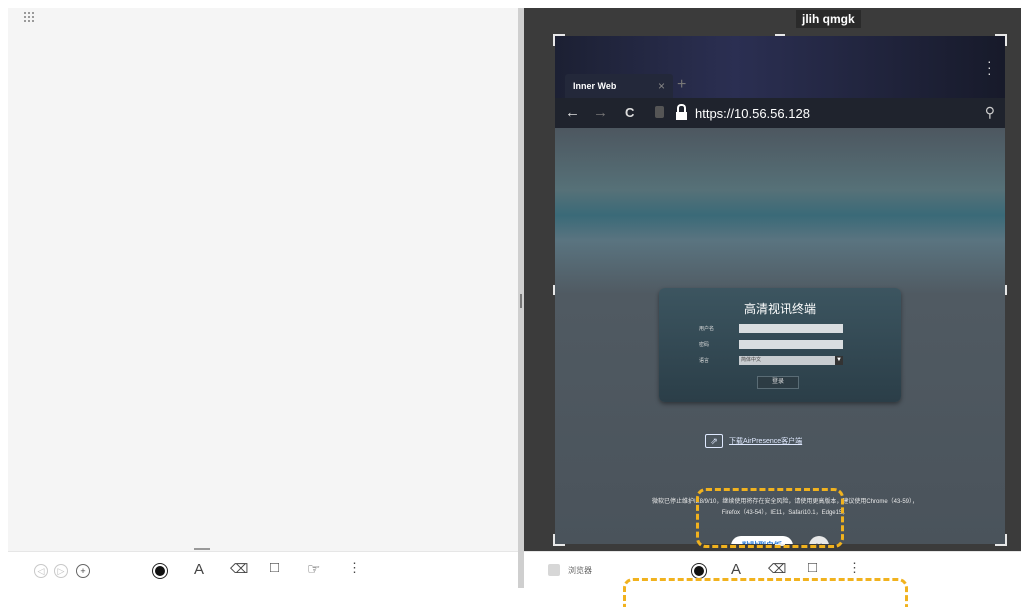 The width and height of the screenshot is (1029, 607). What do you see at coordinates (780, 67) in the screenshot?
I see `tab-strip: Inner Web × + · · ·` at bounding box center [780, 67].